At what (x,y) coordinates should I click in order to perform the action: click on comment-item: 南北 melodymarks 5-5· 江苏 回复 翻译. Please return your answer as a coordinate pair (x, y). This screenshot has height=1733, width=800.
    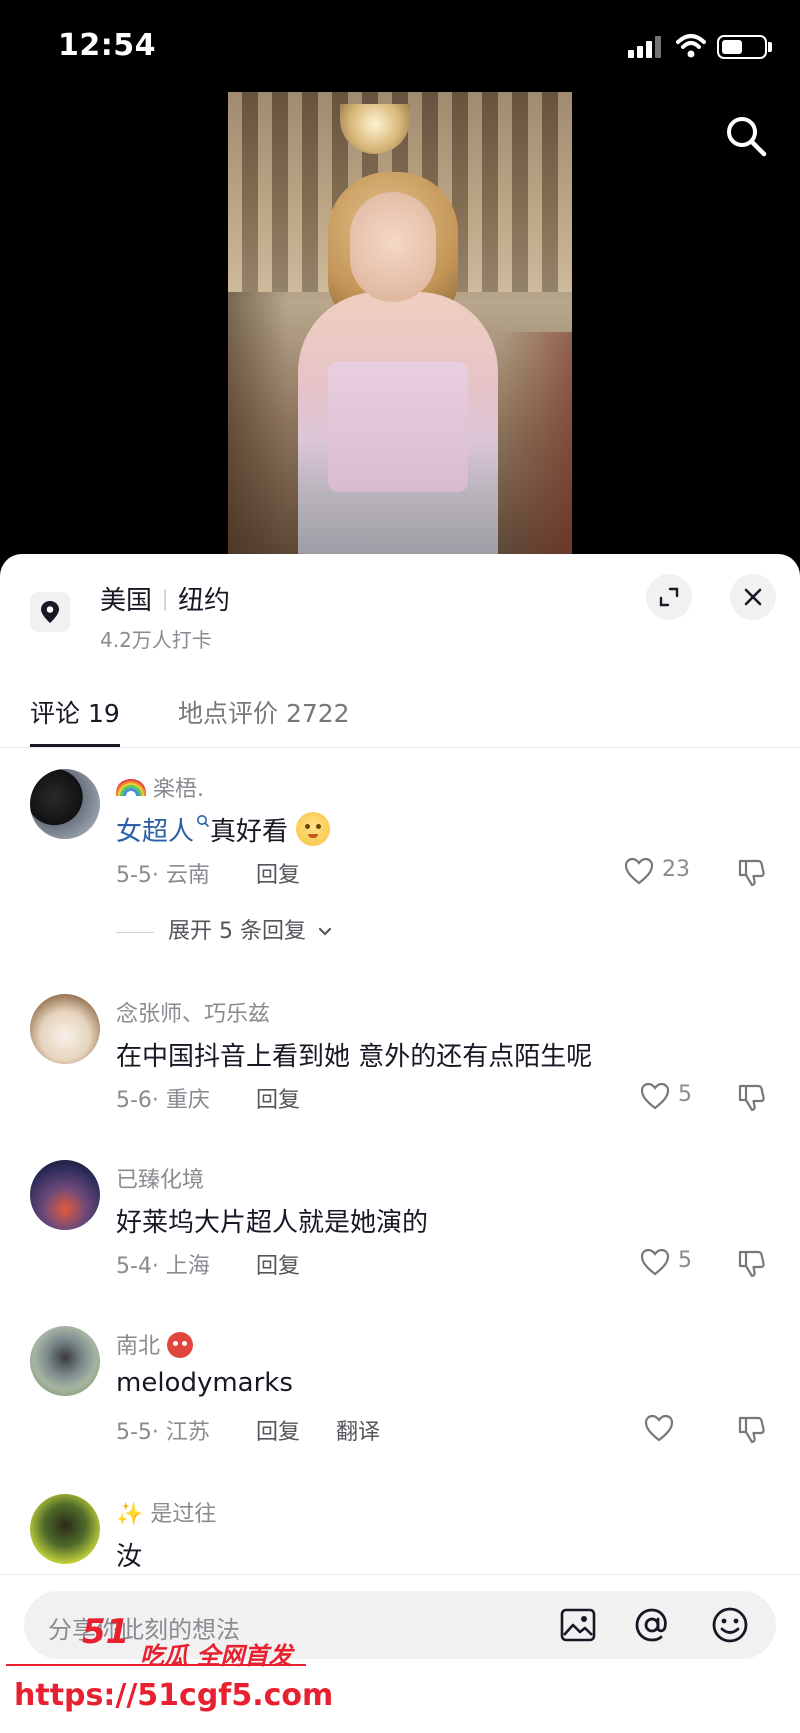
    Looking at the image, I should click on (400, 1391).